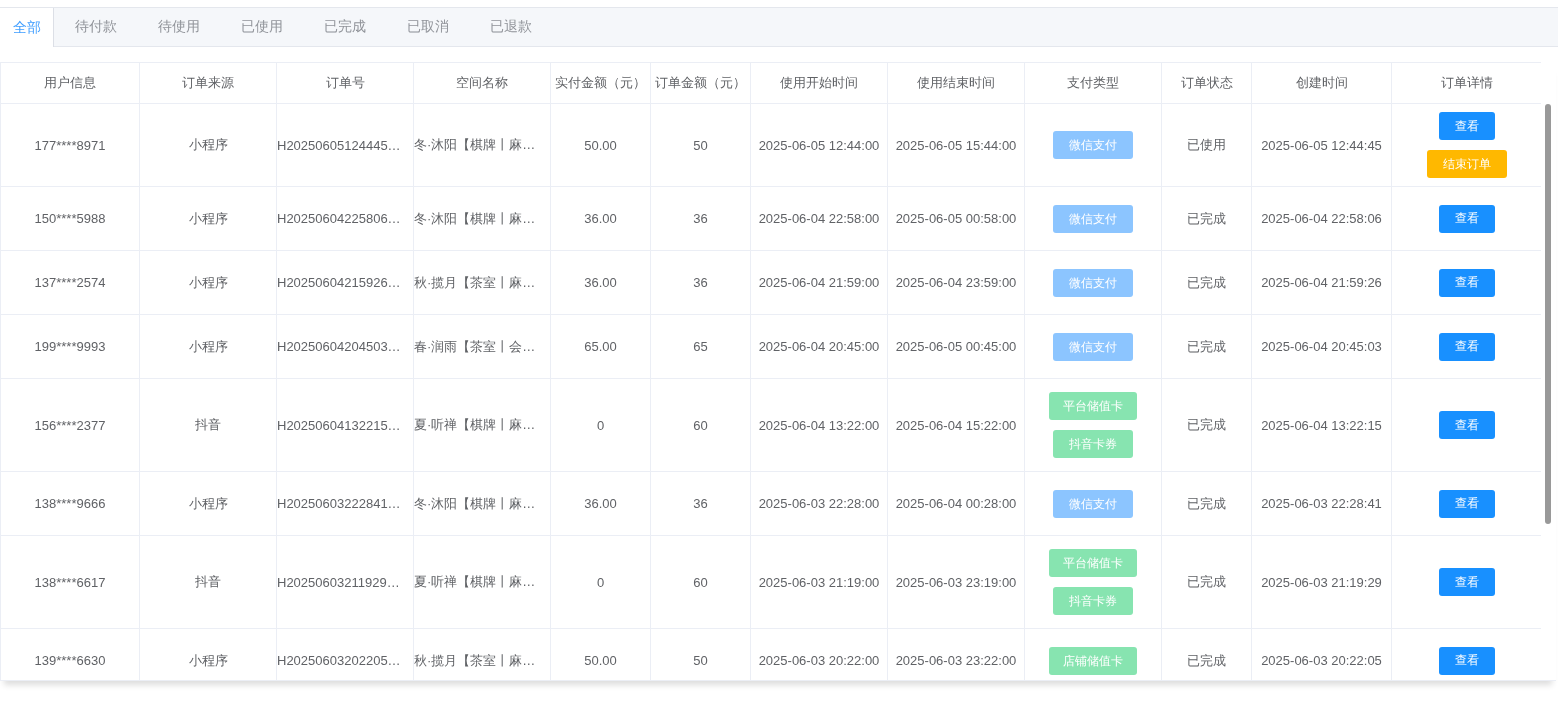  Describe the element at coordinates (819, 218) in the screenshot. I see `table-cell: 2025-06-04 22:58:00` at that location.